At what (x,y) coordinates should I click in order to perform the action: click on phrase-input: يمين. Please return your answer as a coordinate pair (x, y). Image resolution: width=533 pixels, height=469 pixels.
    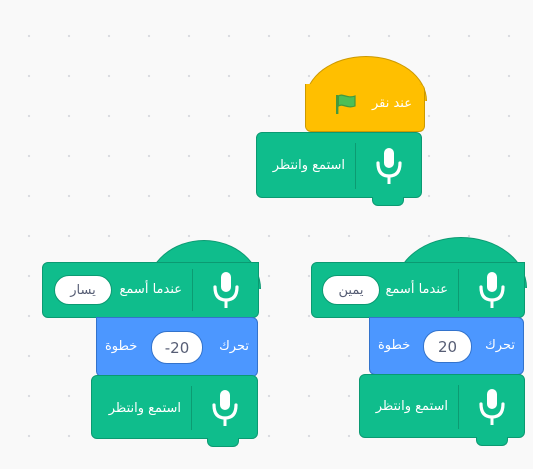
    Looking at the image, I should click on (351, 290).